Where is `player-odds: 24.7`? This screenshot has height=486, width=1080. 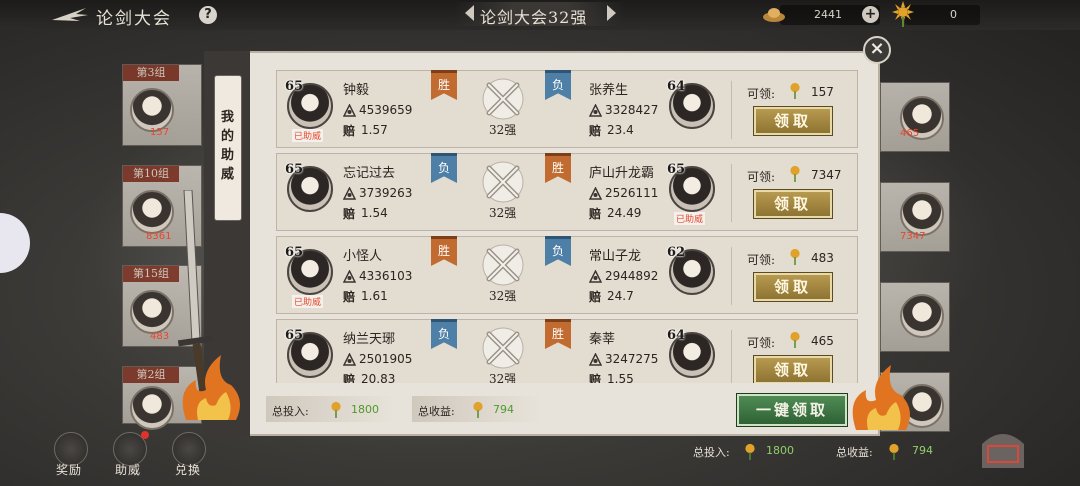
player-odds: 24.7 is located at coordinates (620, 296).